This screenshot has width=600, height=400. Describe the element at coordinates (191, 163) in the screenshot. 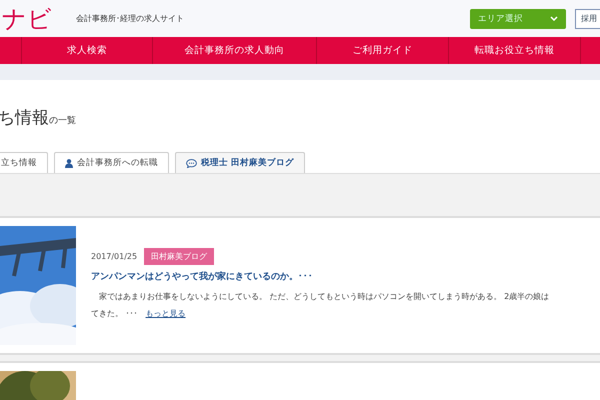

I see `chat-icon` at that location.